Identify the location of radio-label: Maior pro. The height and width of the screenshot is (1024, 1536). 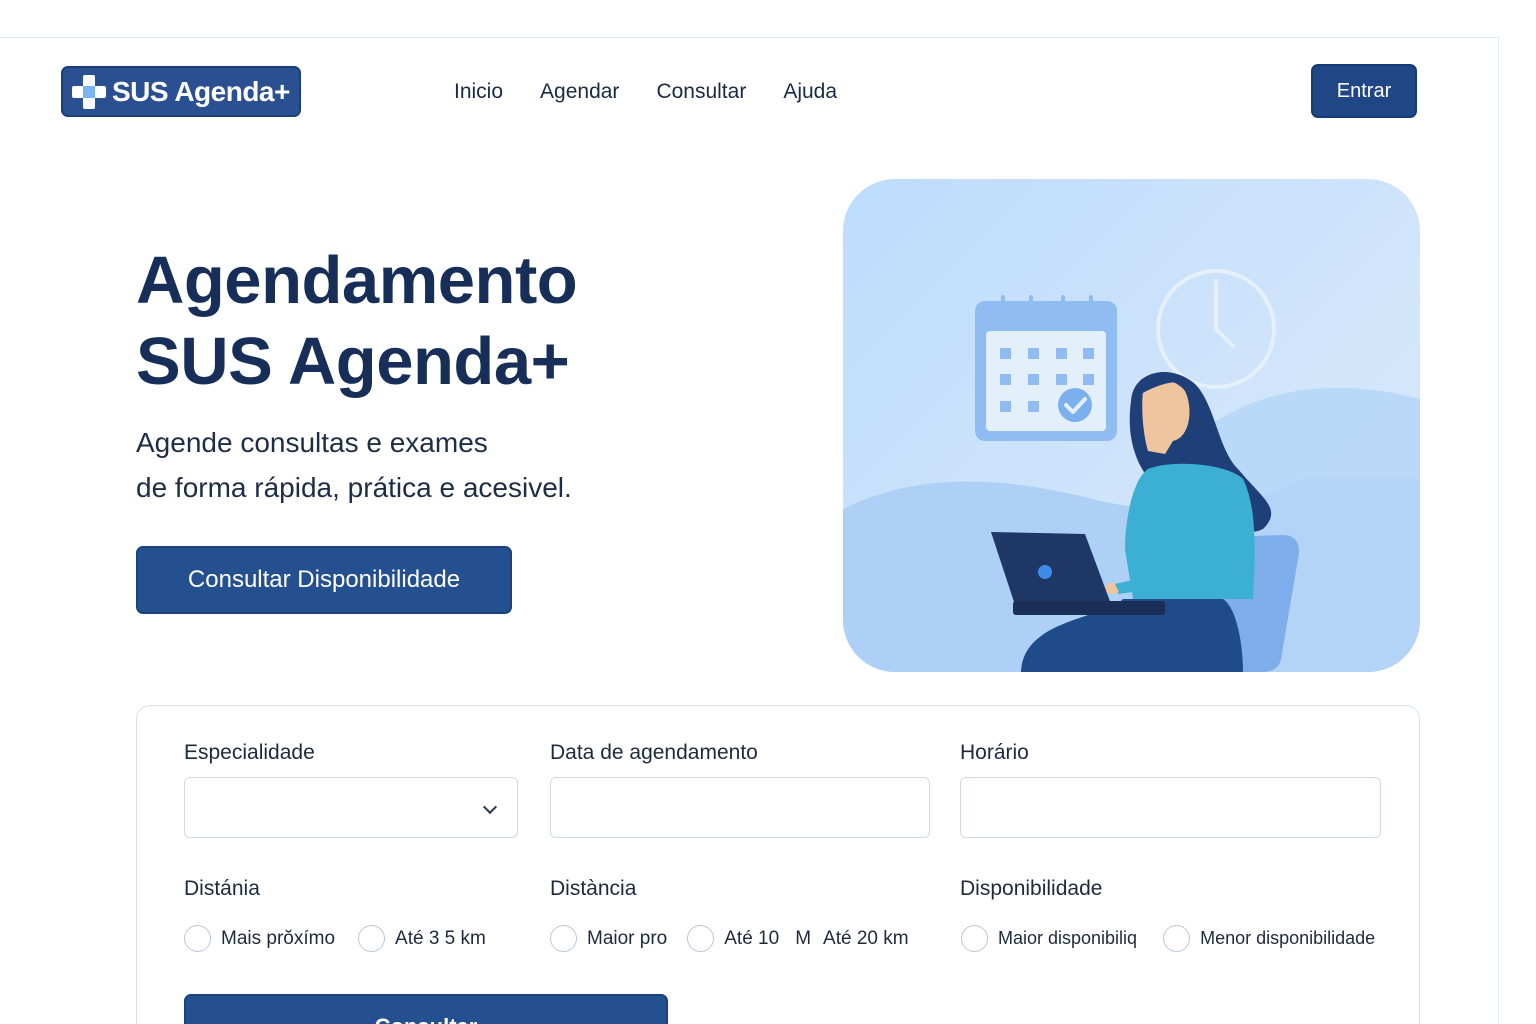
(627, 938).